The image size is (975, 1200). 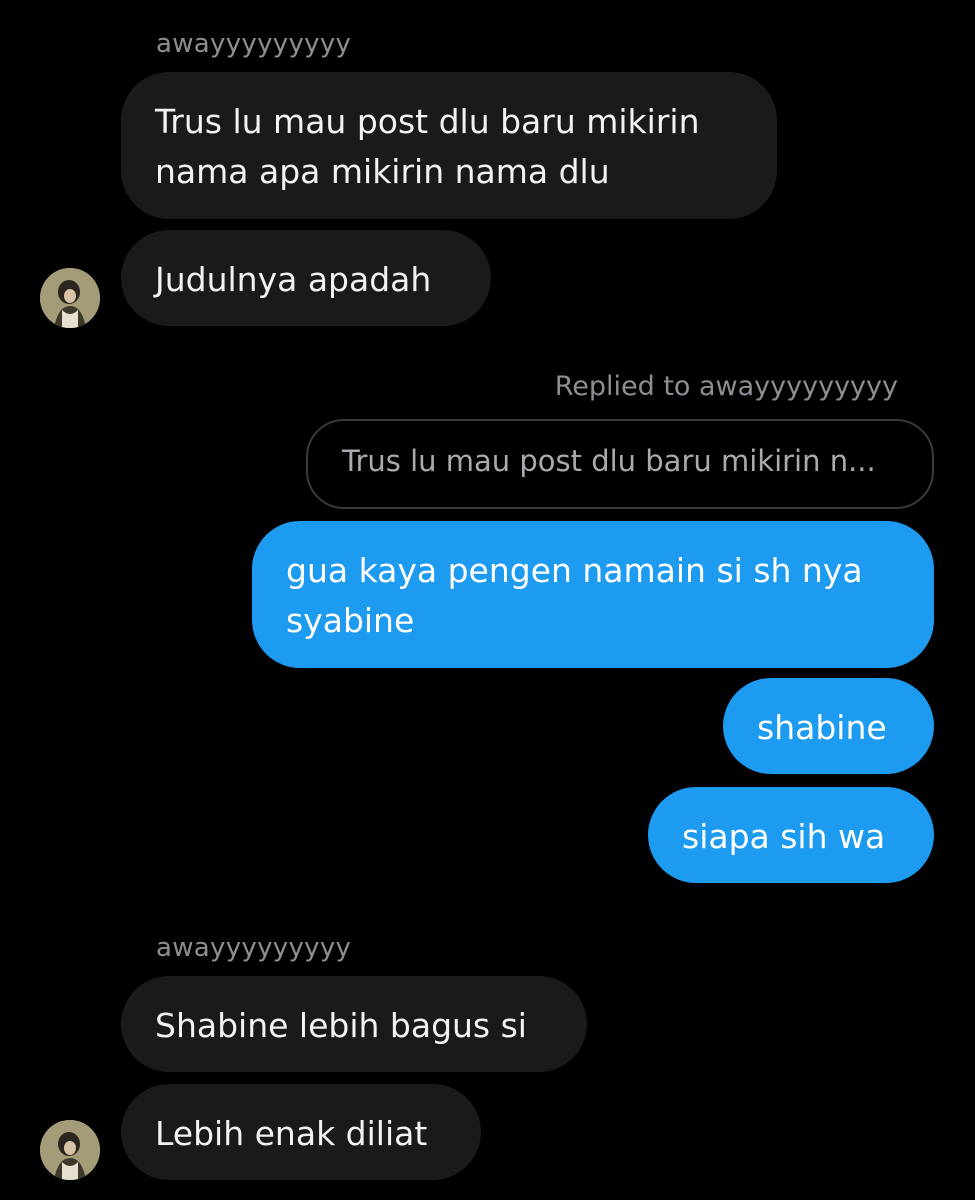 I want to click on outgoing-message-bubble: shabine, so click(x=828, y=726).